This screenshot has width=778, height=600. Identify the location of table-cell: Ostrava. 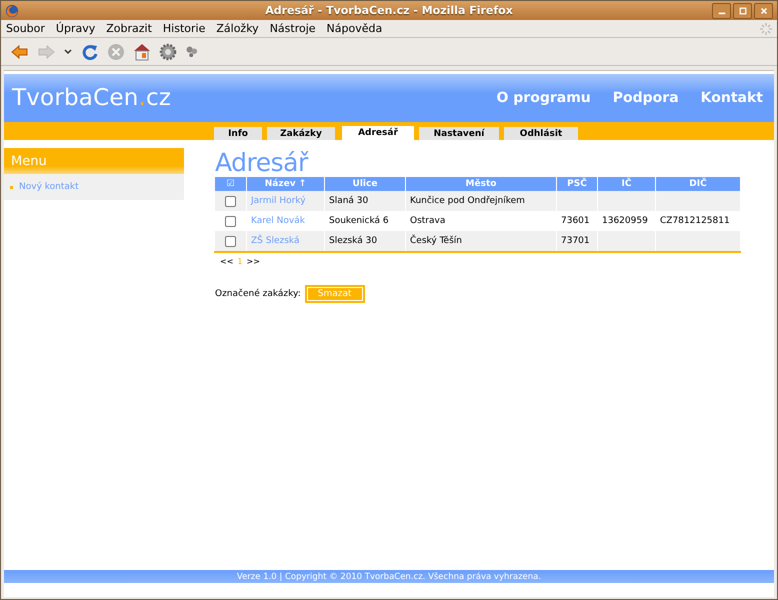
(428, 221).